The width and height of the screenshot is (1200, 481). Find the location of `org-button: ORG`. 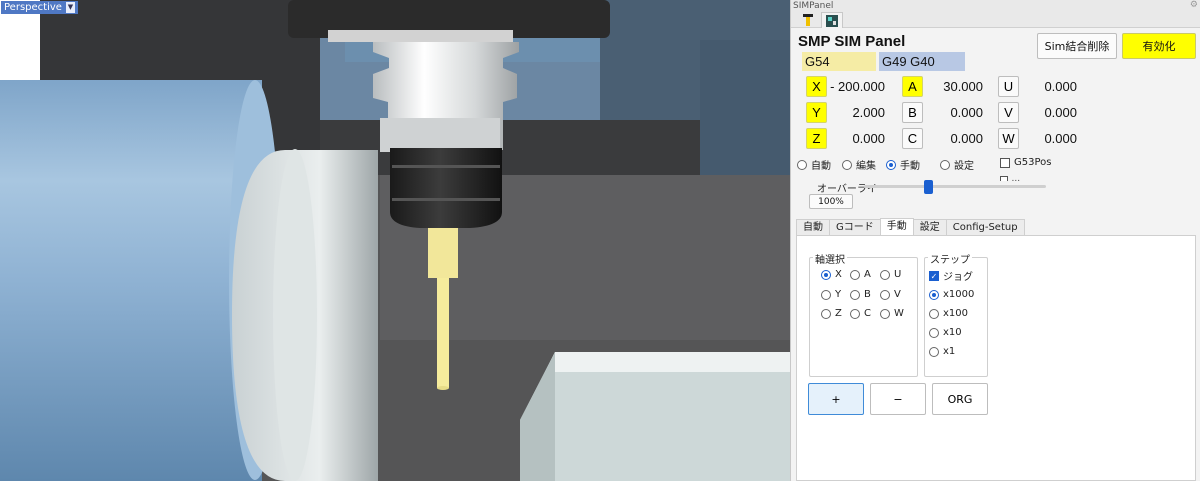

org-button: ORG is located at coordinates (960, 399).